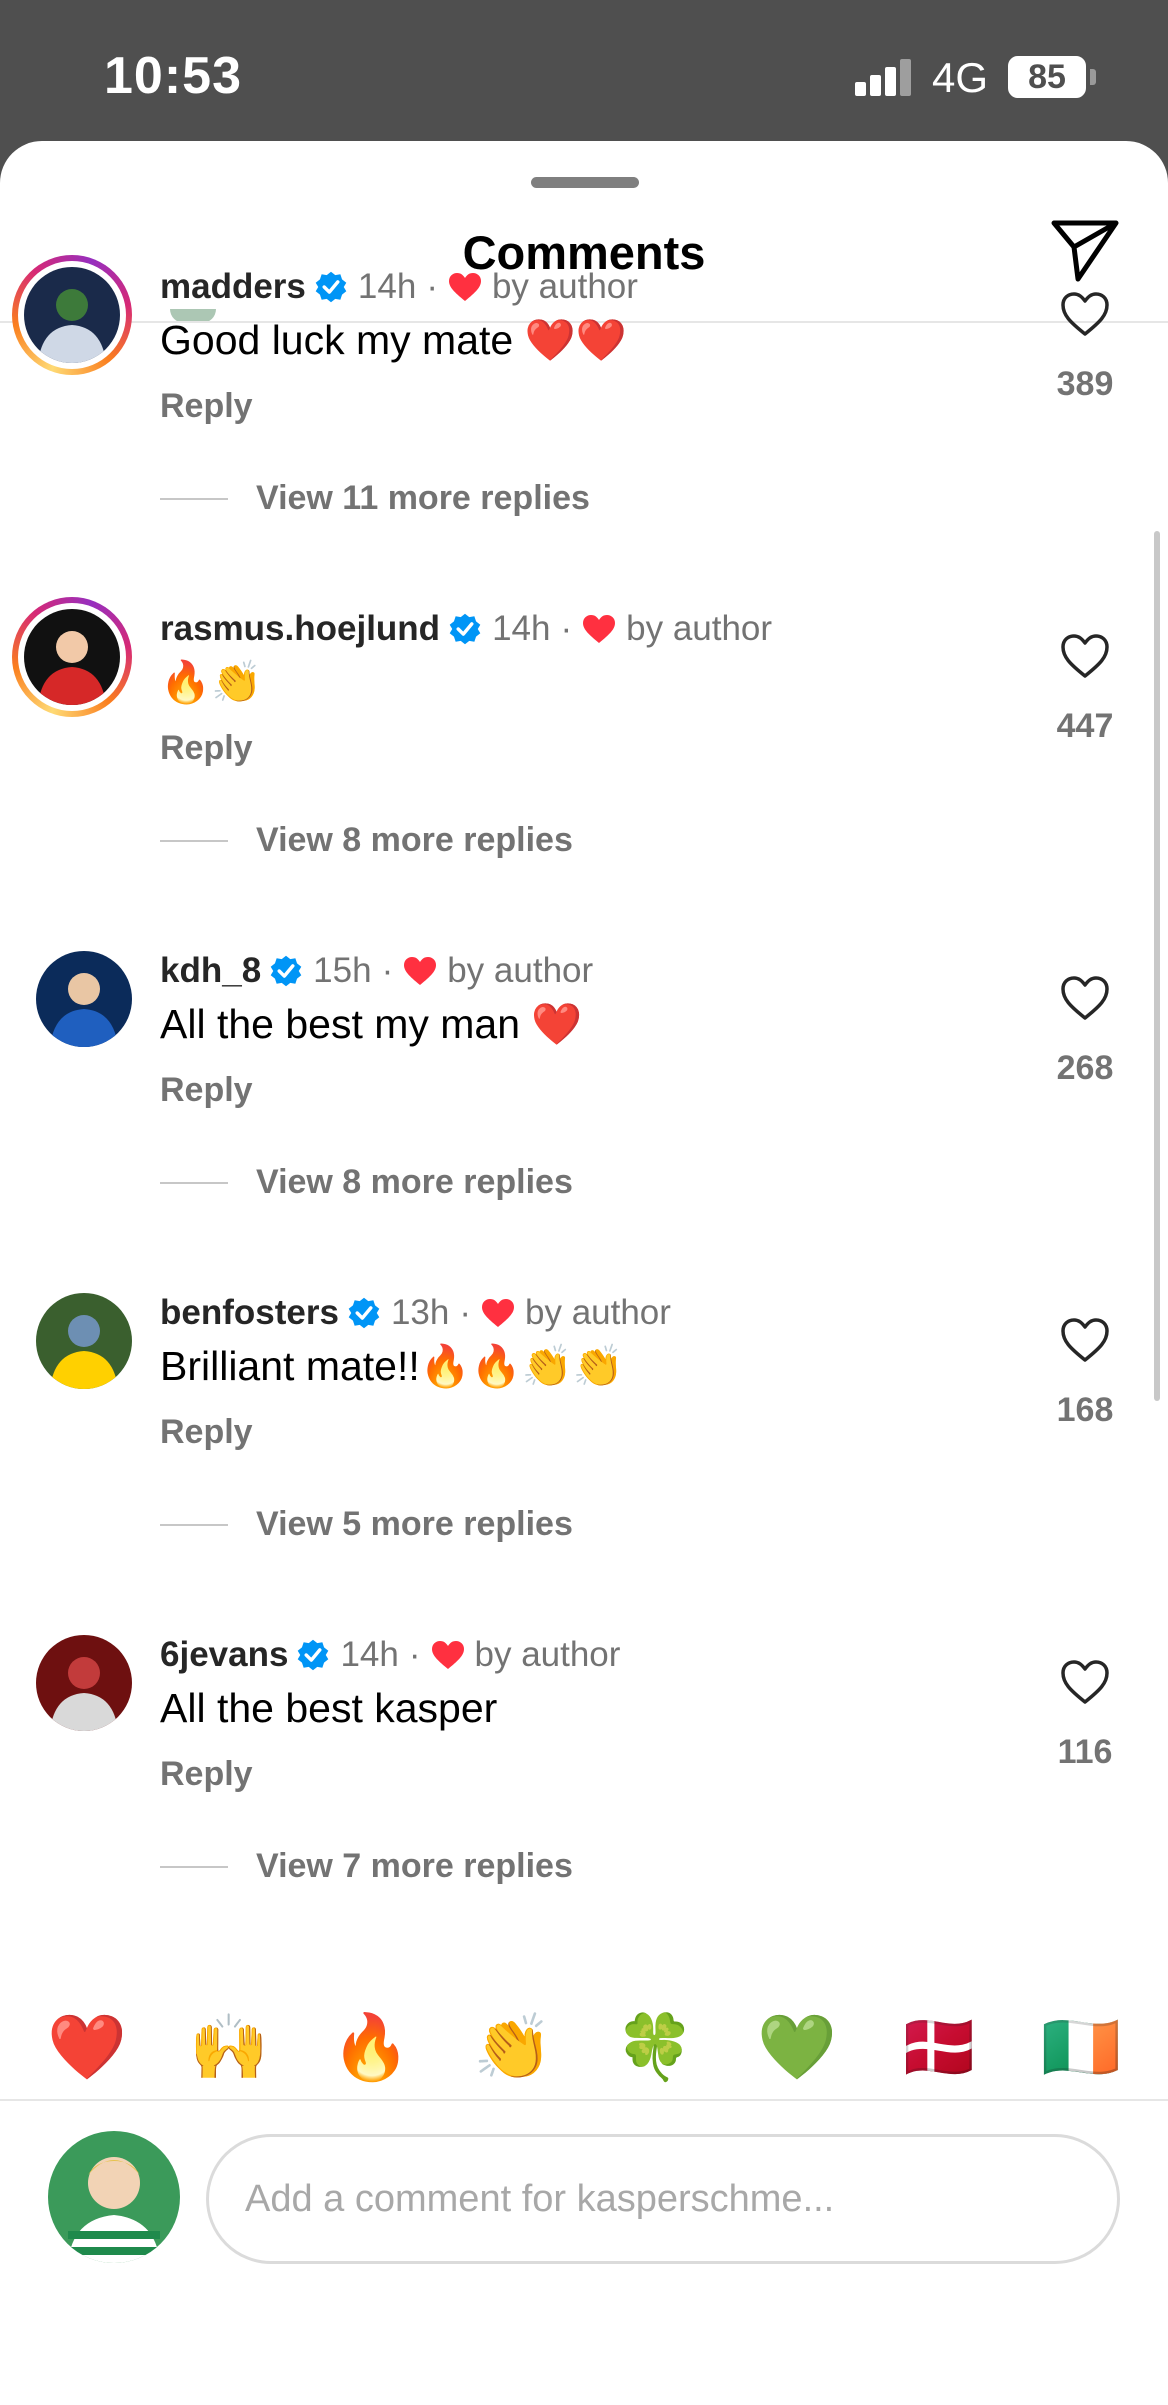 Image resolution: width=1168 pixels, height=2405 pixels. What do you see at coordinates (1093, 77) in the screenshot?
I see `battery-nub` at bounding box center [1093, 77].